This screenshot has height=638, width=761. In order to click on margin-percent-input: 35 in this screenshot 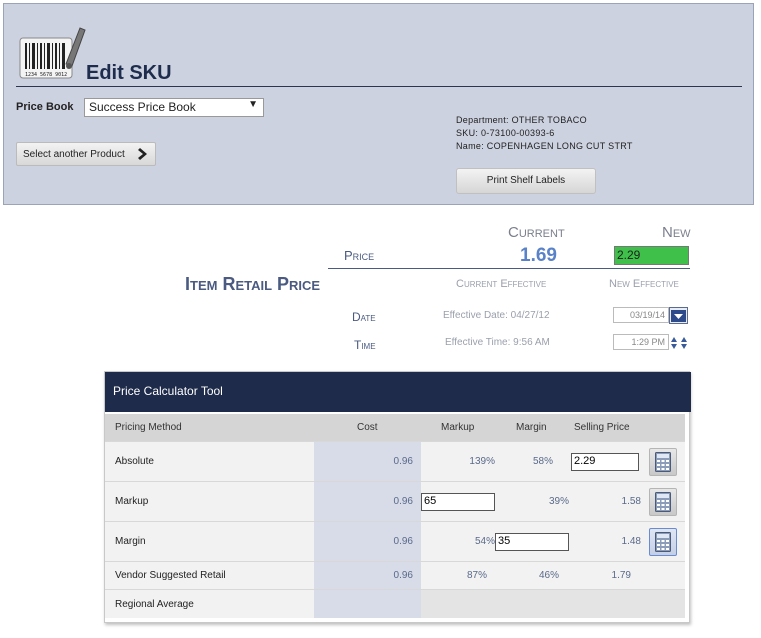, I will do `click(532, 542)`.